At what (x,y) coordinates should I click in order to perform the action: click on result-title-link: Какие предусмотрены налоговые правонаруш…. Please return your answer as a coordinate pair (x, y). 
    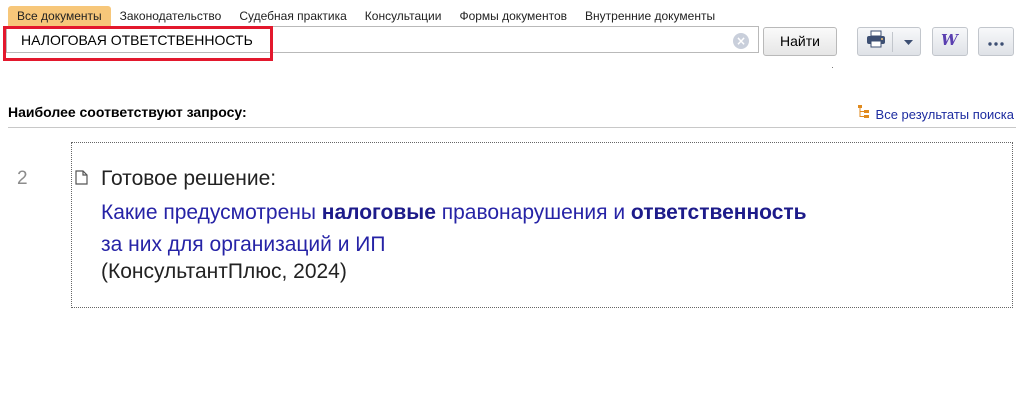
    Looking at the image, I should click on (531, 229).